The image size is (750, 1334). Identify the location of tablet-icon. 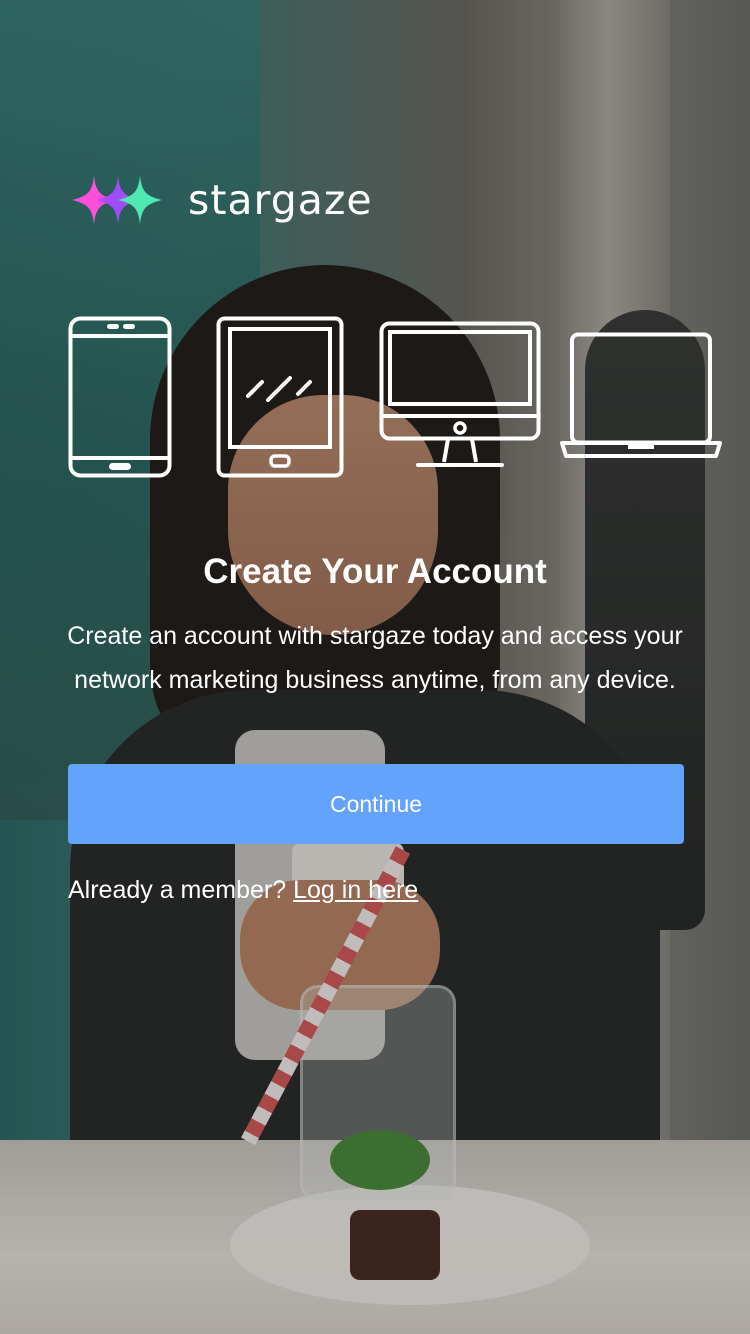
(280, 397).